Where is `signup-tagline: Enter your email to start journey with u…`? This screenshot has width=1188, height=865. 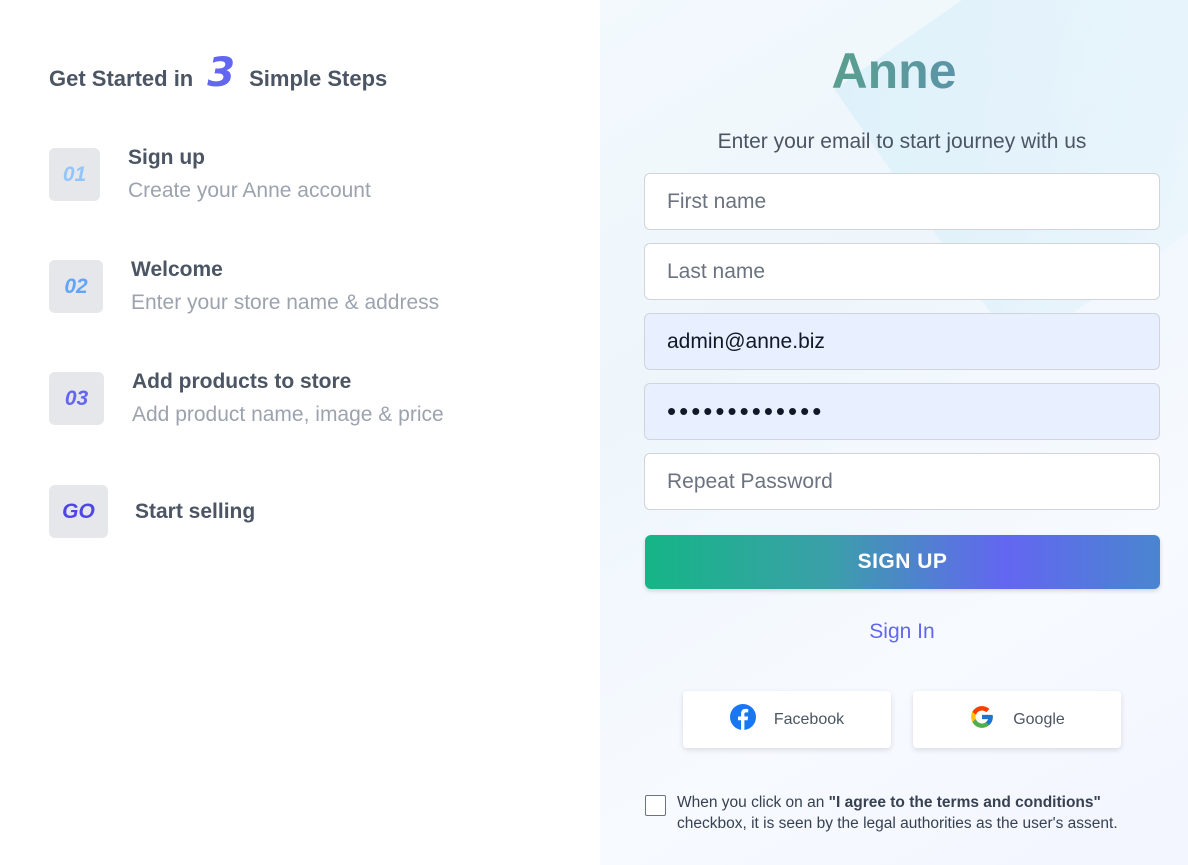
signup-tagline: Enter your email to start journey with u… is located at coordinates (902, 141).